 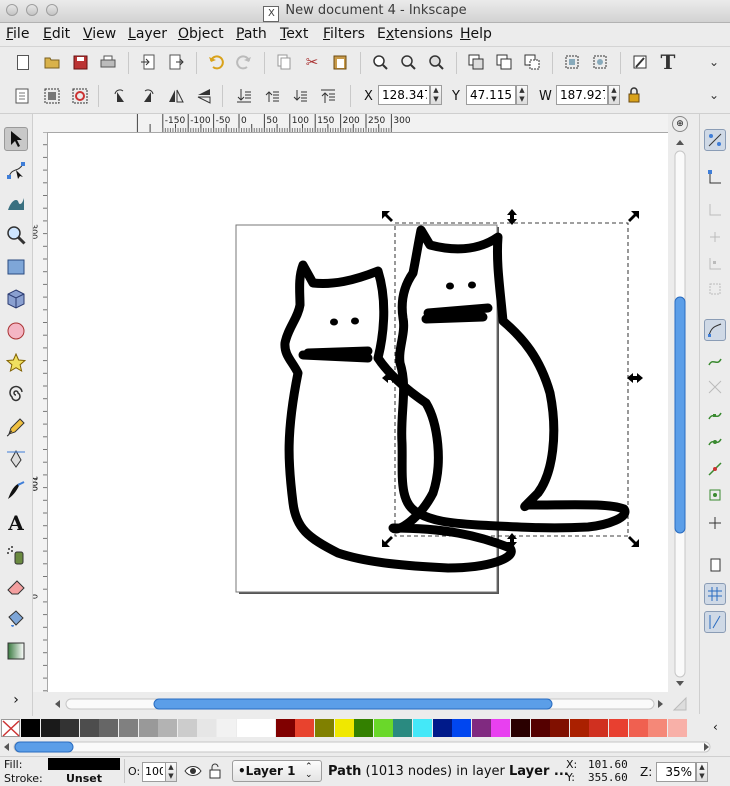 What do you see at coordinates (715, 415) in the screenshot?
I see `snap-cusp-nodes-toggle` at bounding box center [715, 415].